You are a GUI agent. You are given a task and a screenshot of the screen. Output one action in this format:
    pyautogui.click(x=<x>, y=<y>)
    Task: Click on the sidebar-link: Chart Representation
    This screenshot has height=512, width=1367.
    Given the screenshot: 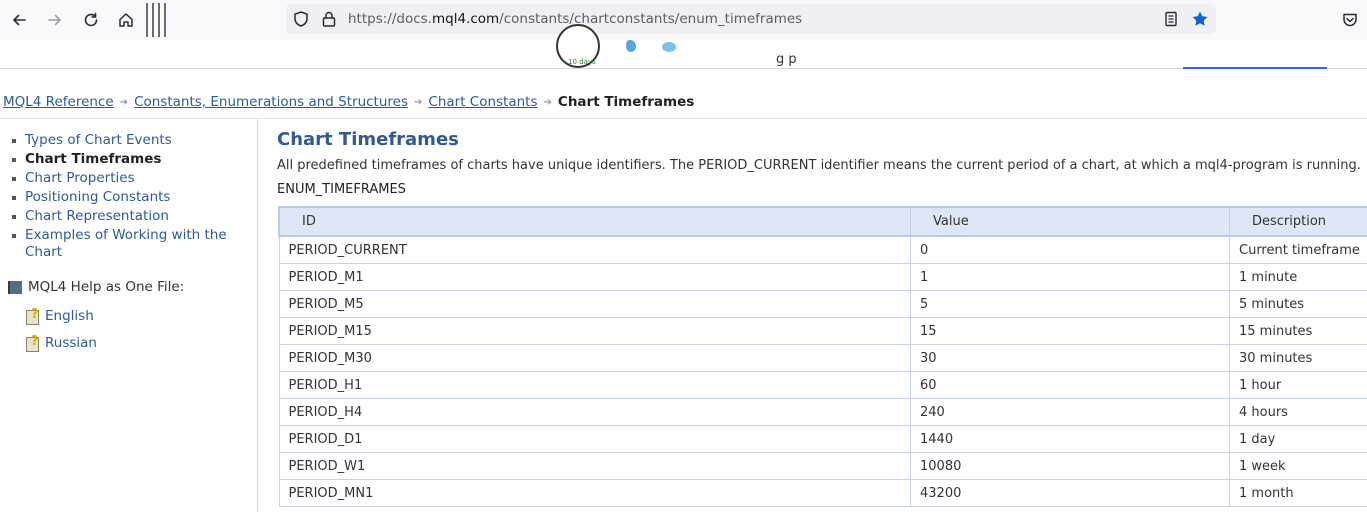 What is the action you would take?
    pyautogui.click(x=97, y=216)
    